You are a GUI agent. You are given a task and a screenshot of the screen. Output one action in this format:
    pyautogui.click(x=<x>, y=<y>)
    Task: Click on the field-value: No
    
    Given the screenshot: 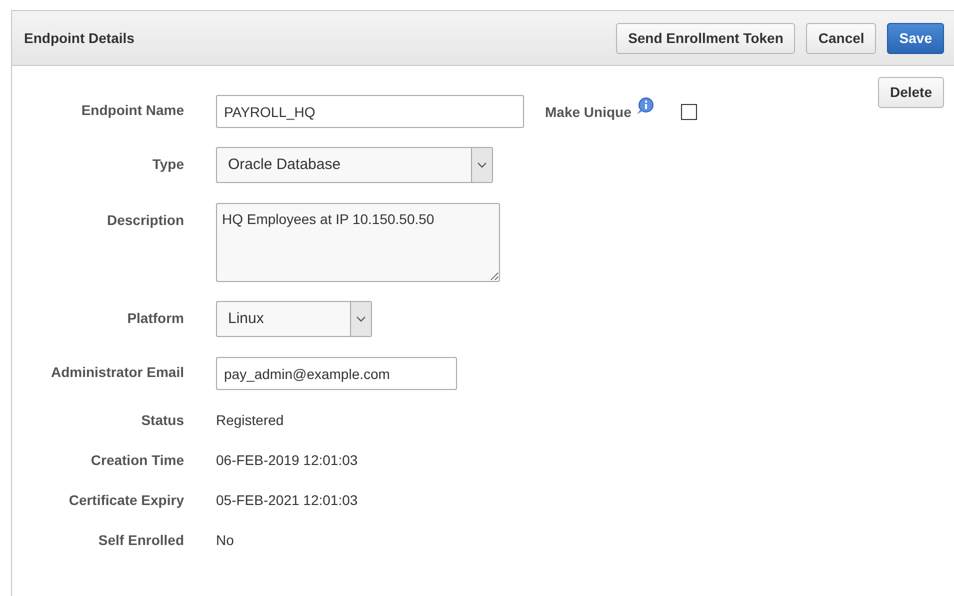 What is the action you would take?
    pyautogui.click(x=225, y=540)
    